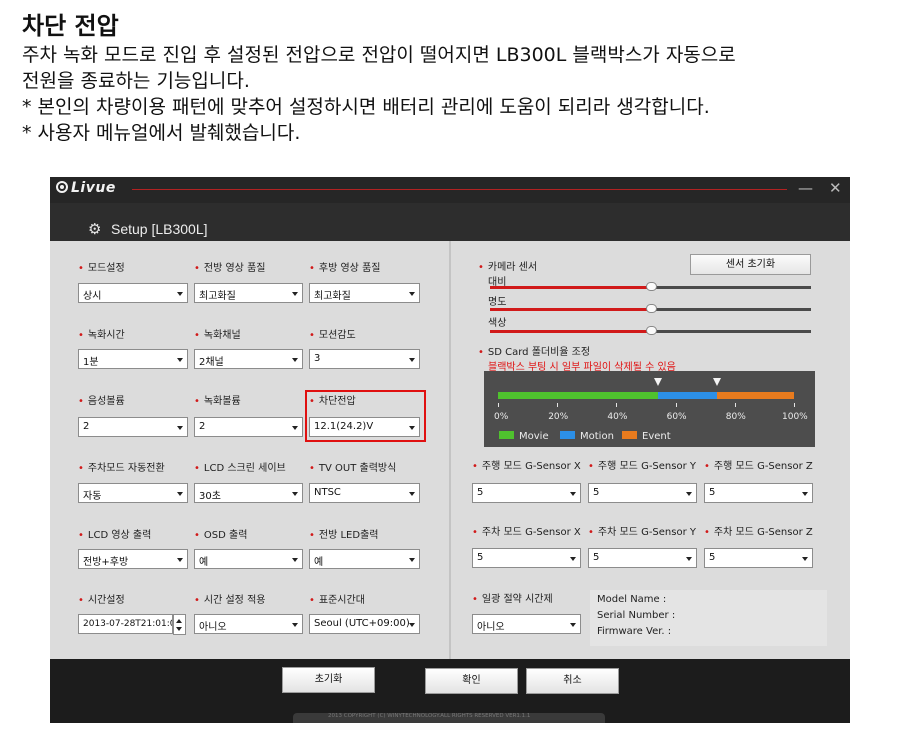  What do you see at coordinates (450, 222) in the screenshot?
I see `setup-header: ⚙ Setup [LB300L]` at bounding box center [450, 222].